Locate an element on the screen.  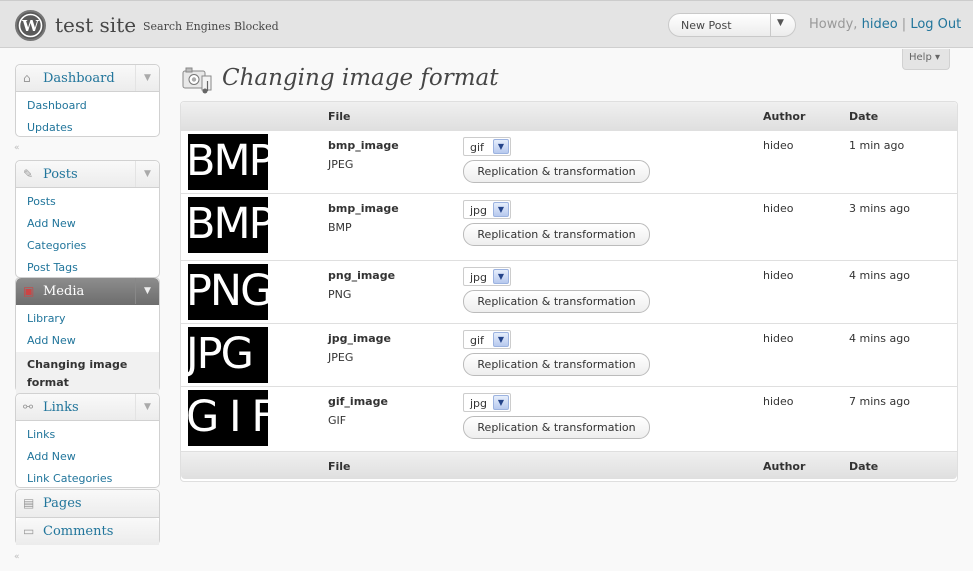
favorite-action-label: New Post is located at coordinates (706, 25).